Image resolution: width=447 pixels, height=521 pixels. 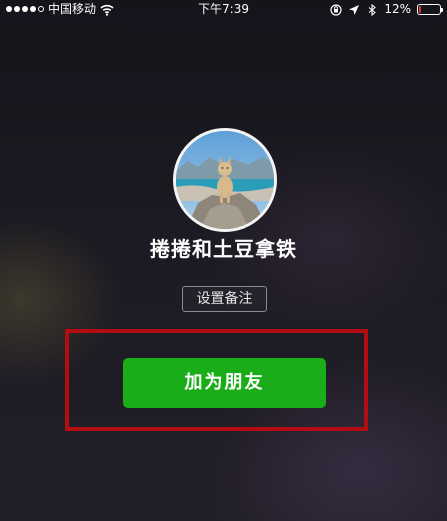 What do you see at coordinates (397, 9) in the screenshot?
I see `battery-percent: 12%` at bounding box center [397, 9].